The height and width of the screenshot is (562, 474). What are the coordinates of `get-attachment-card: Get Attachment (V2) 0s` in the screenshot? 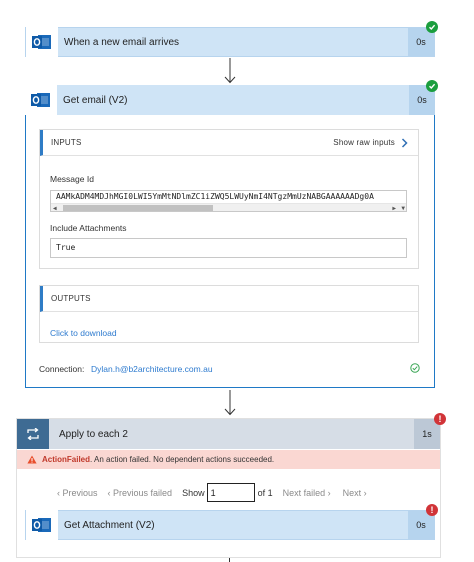 It's located at (230, 525).